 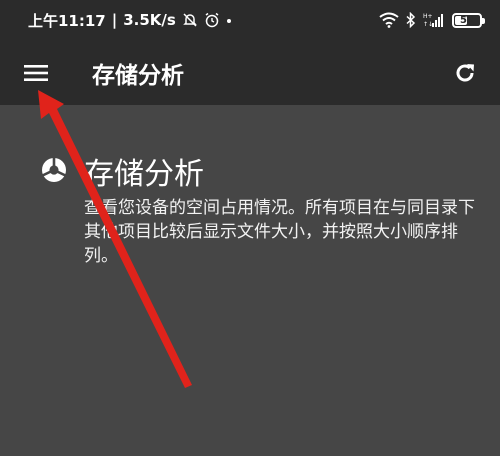 What do you see at coordinates (389, 20) in the screenshot?
I see `wifi-icon` at bounding box center [389, 20].